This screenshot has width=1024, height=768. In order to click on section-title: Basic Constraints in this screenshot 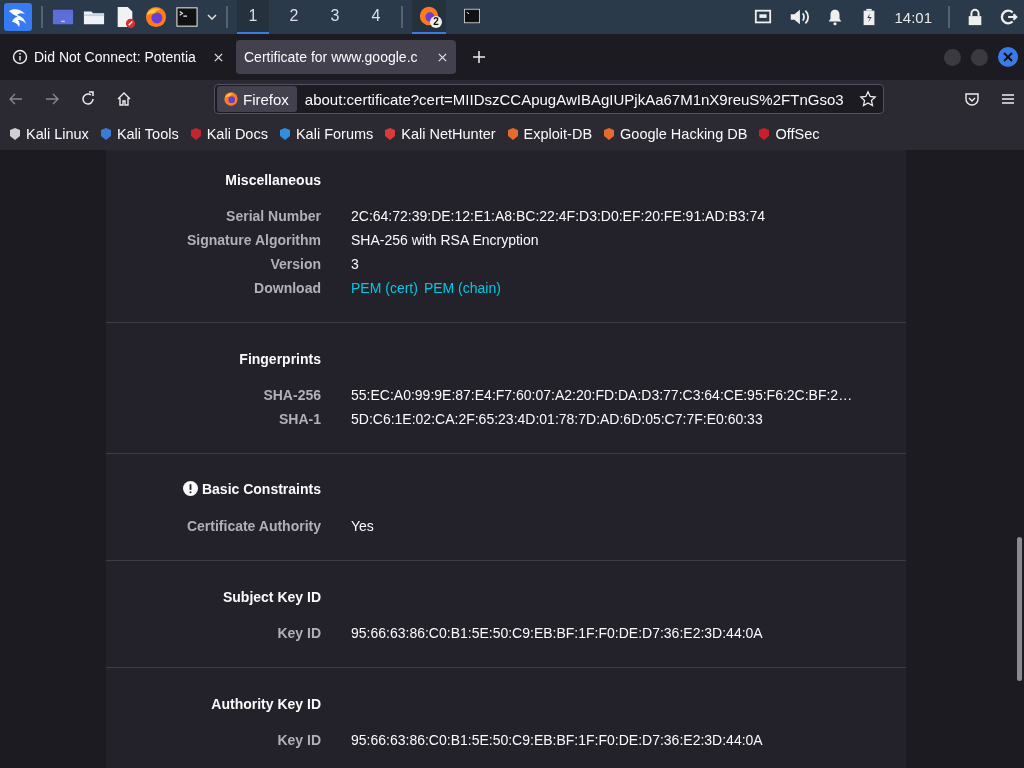, I will do `click(251, 488)`.